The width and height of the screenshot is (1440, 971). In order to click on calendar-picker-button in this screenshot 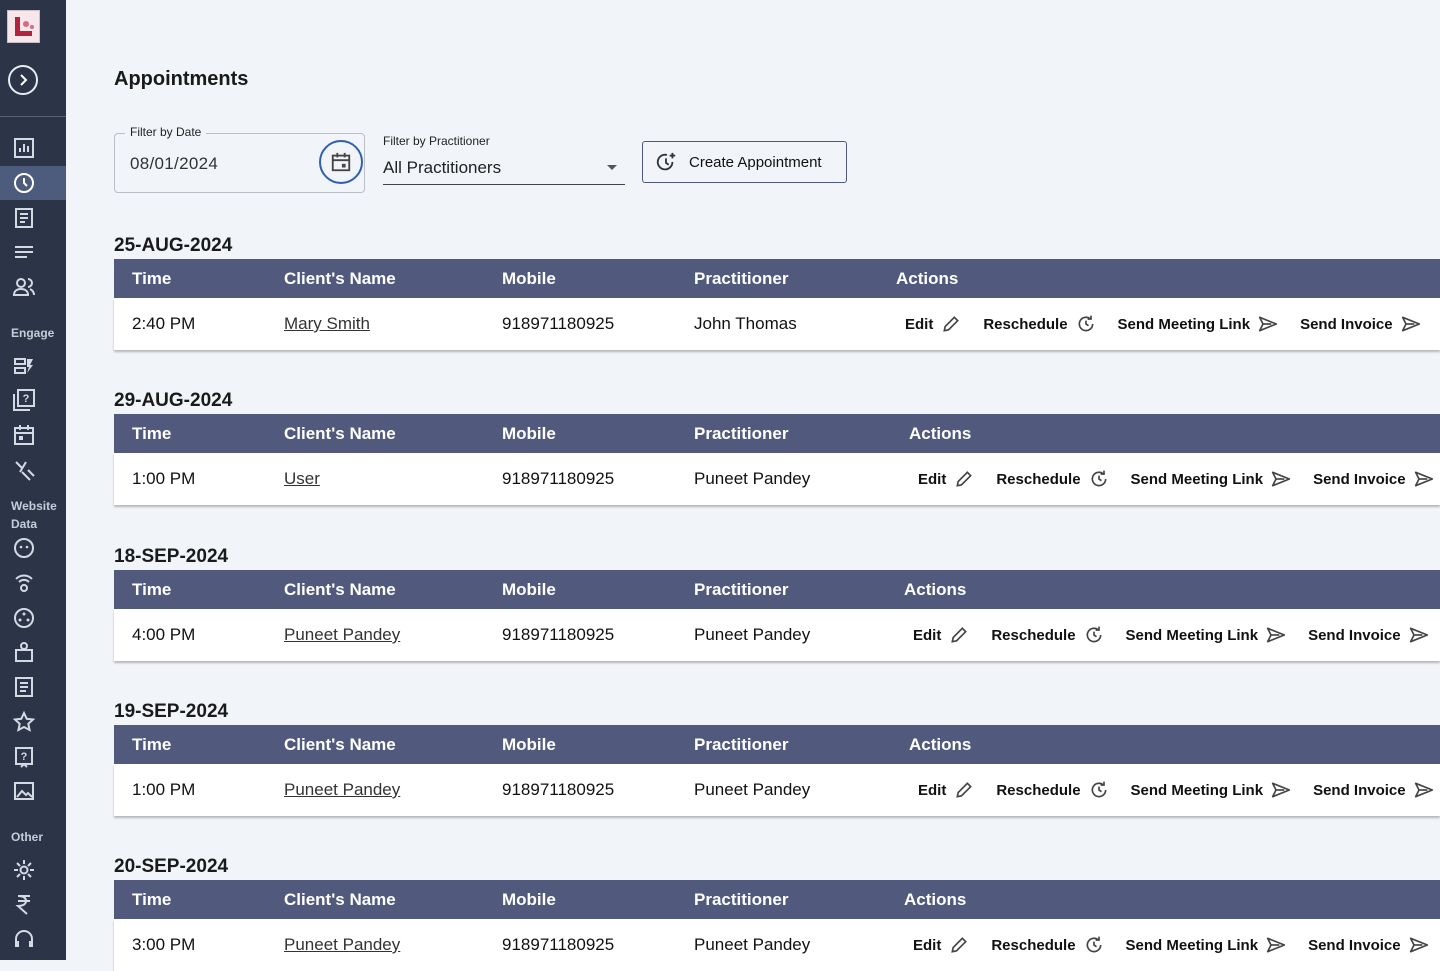, I will do `click(341, 162)`.